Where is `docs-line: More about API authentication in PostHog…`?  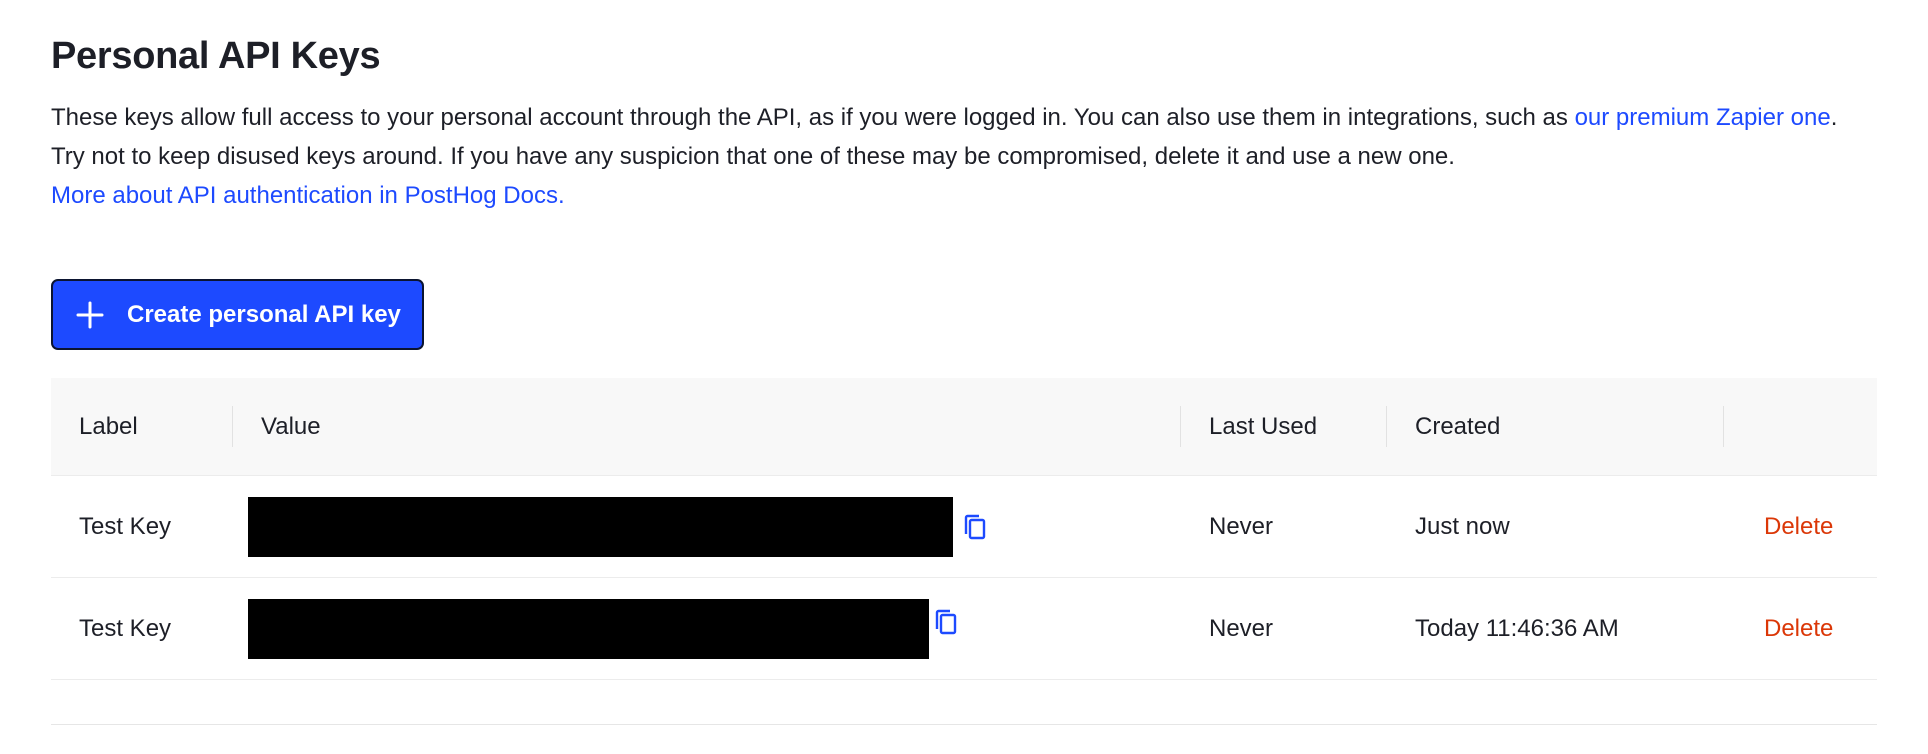
docs-line: More about API authentication in PostHog… is located at coordinates (964, 195).